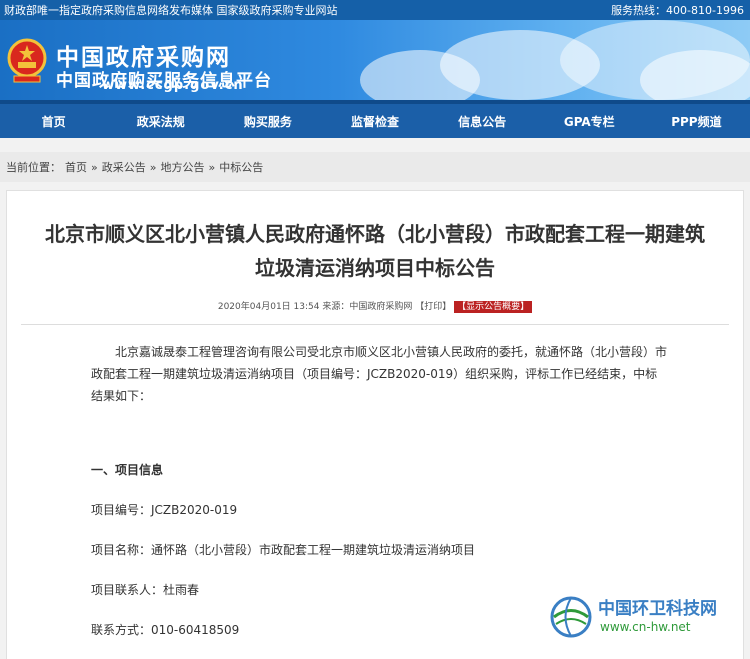 The image size is (750, 659). Describe the element at coordinates (164, 510) in the screenshot. I see `project-number: 项目编号：JCZB2020-019` at that location.